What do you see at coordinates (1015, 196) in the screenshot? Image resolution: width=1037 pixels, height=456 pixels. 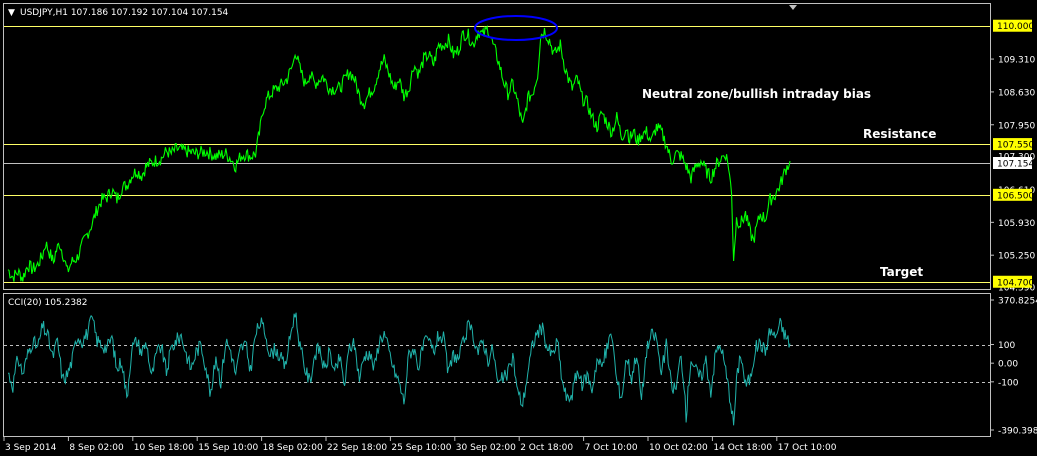 I see `level-label-text: 106.500` at bounding box center [1015, 196].